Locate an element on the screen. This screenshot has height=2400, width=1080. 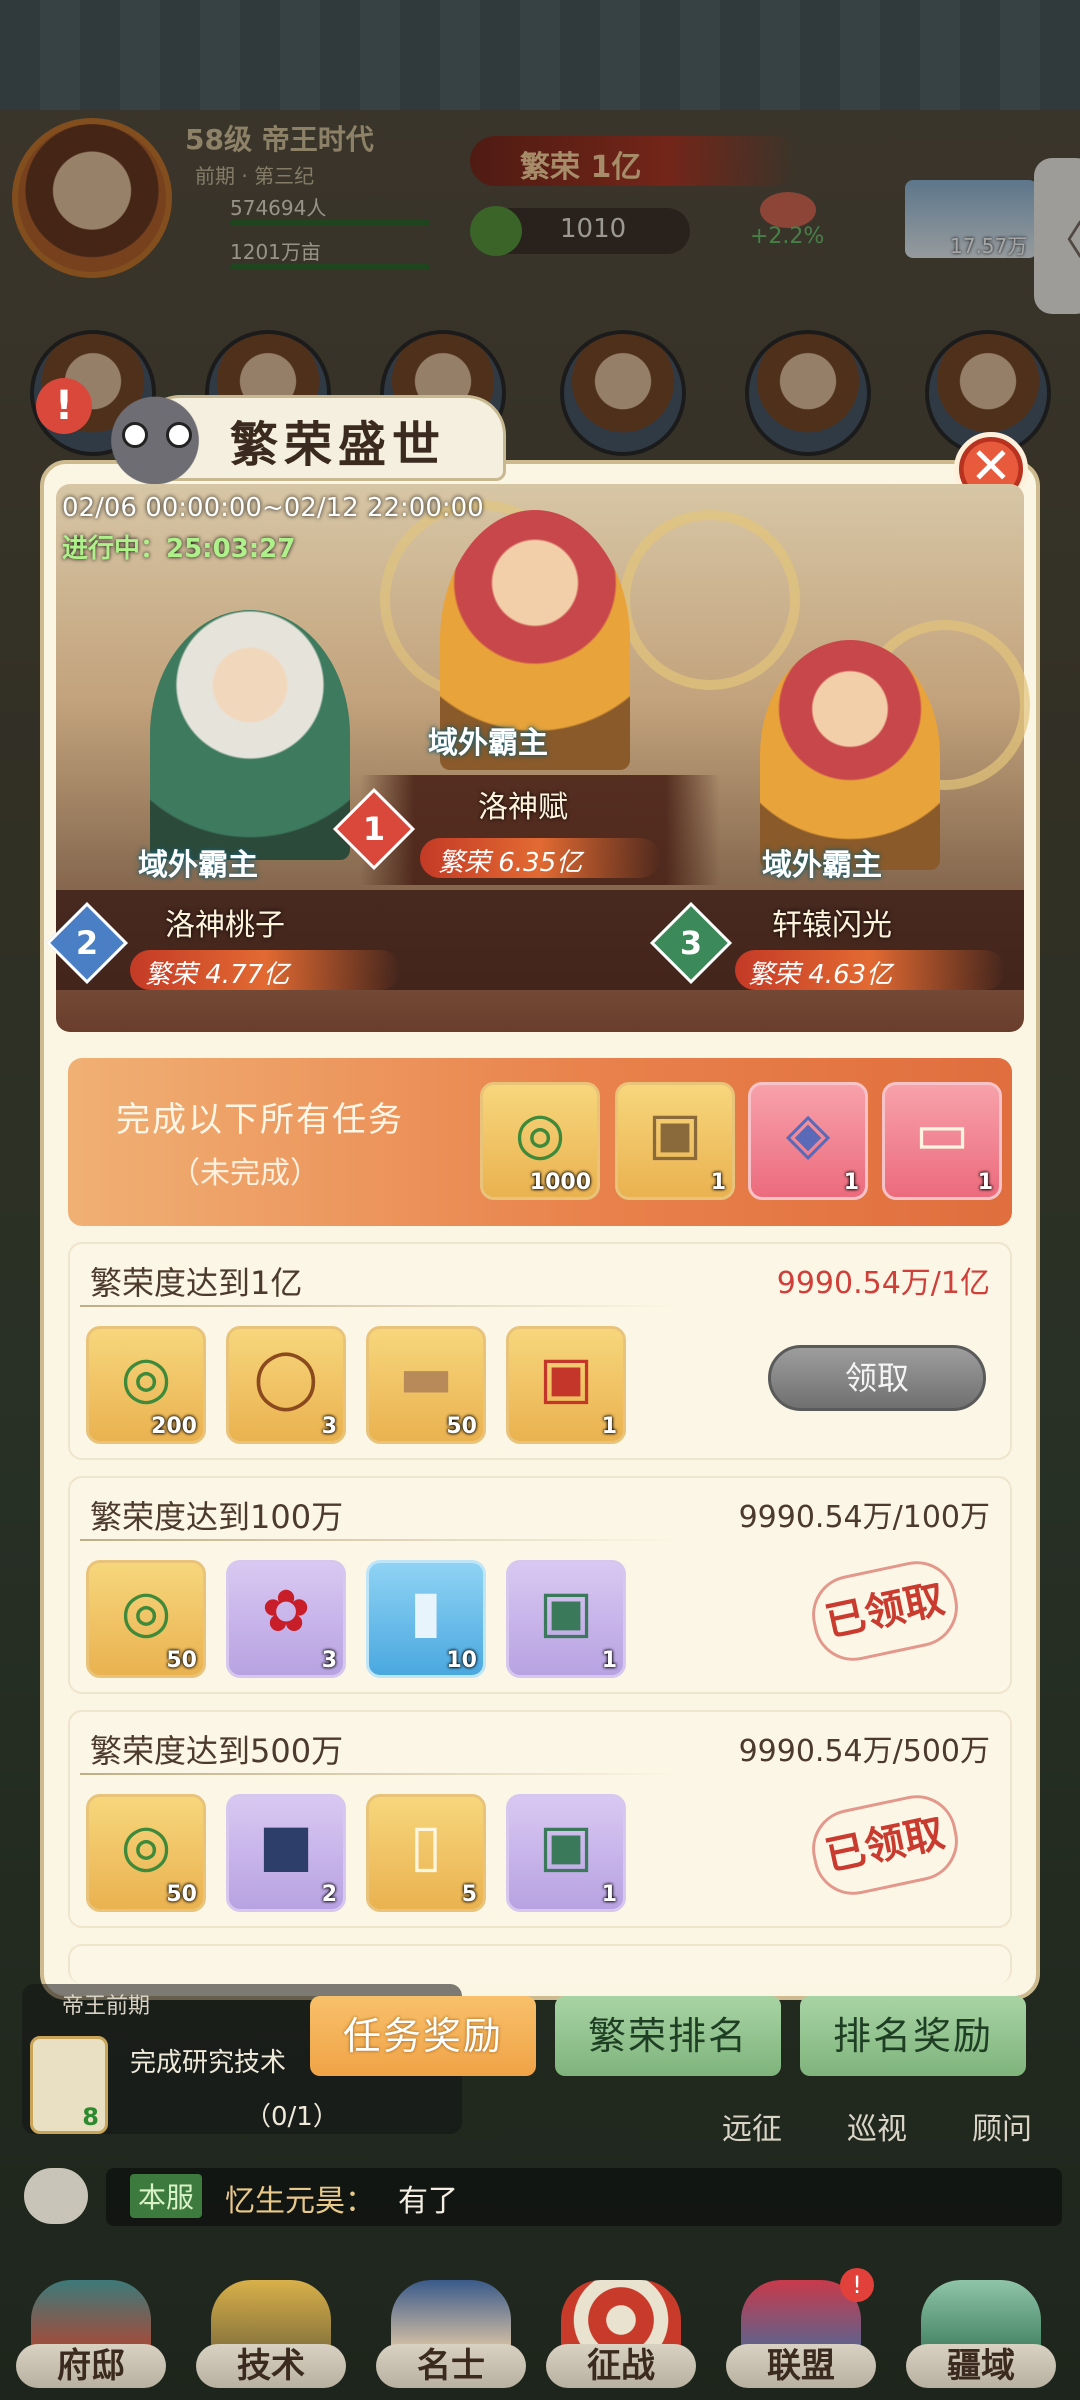
rank-2-character is located at coordinates (250, 735).